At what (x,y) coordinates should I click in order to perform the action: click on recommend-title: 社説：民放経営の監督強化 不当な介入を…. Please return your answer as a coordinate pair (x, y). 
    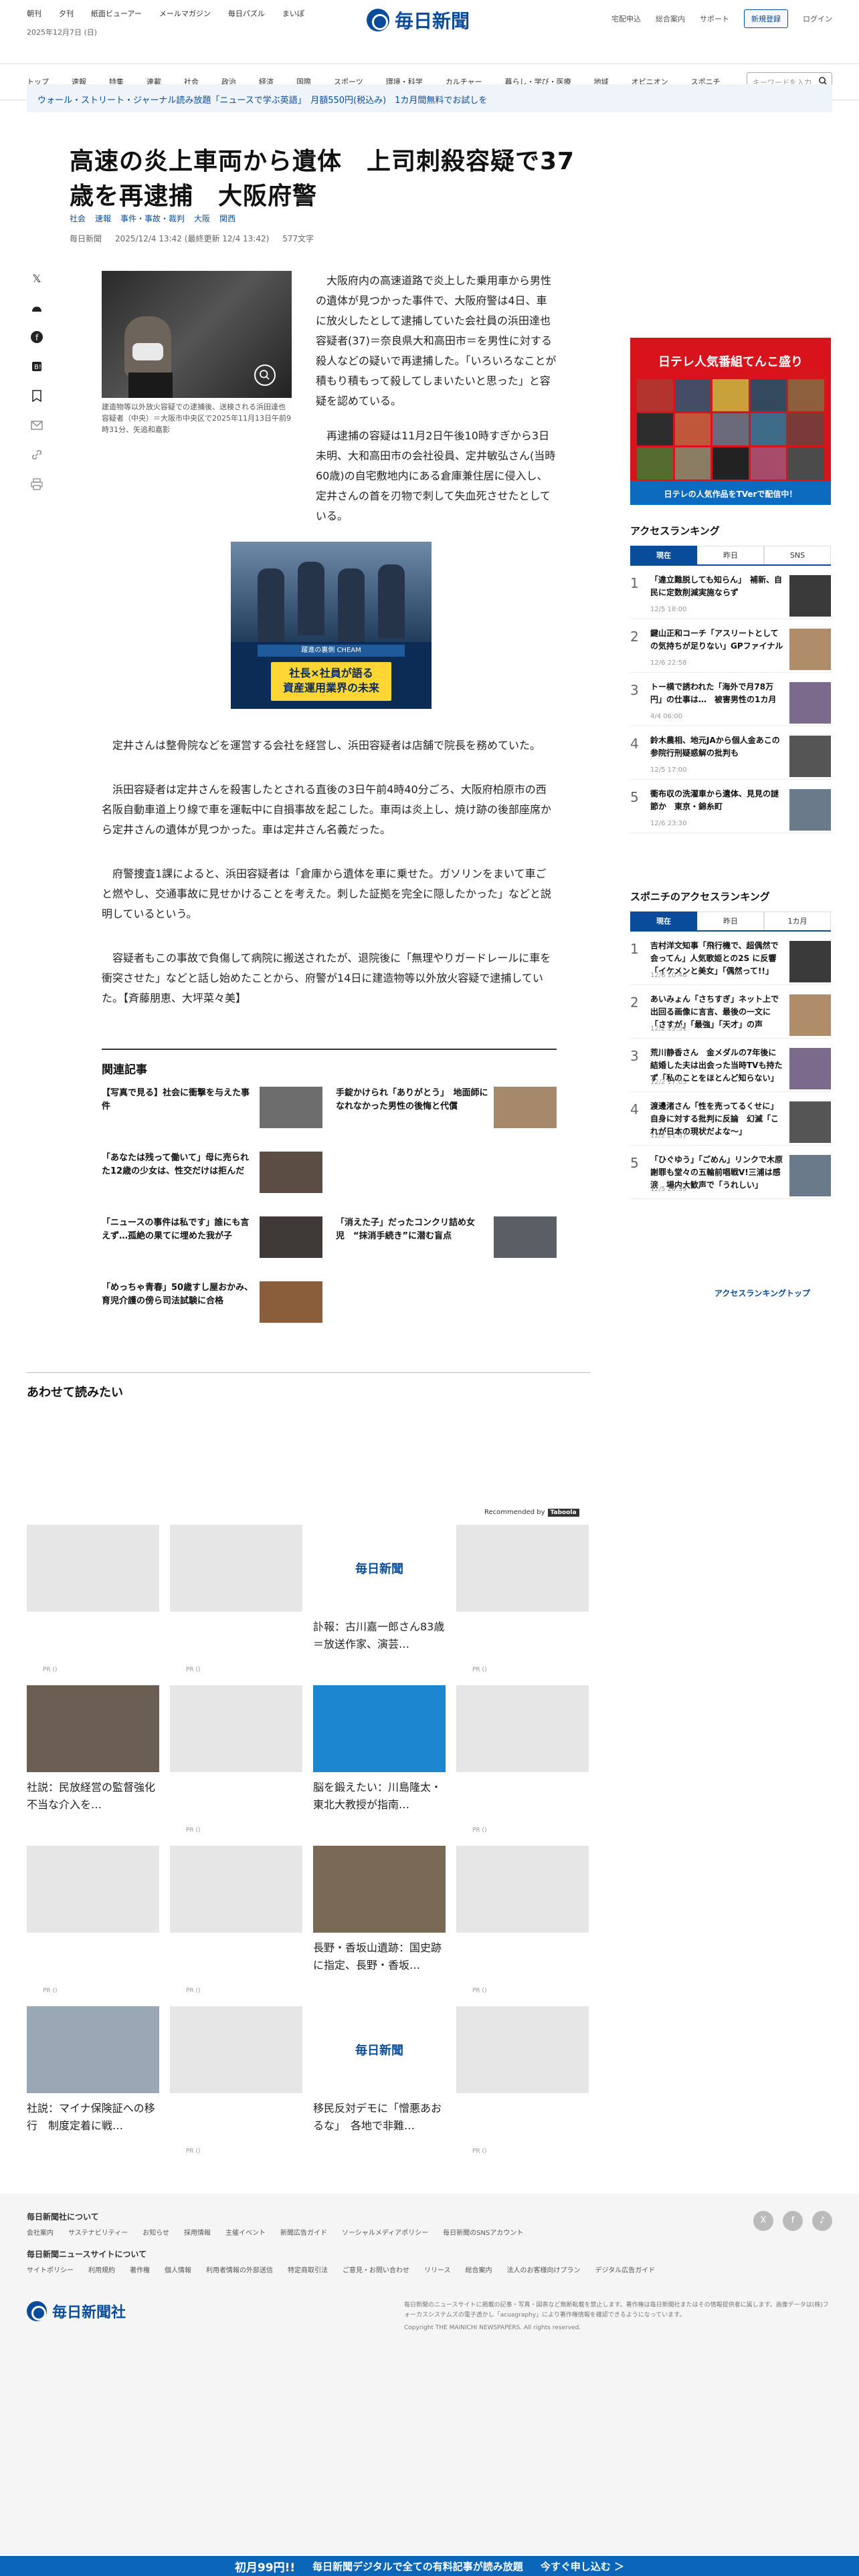
    Looking at the image, I should click on (97, 1797).